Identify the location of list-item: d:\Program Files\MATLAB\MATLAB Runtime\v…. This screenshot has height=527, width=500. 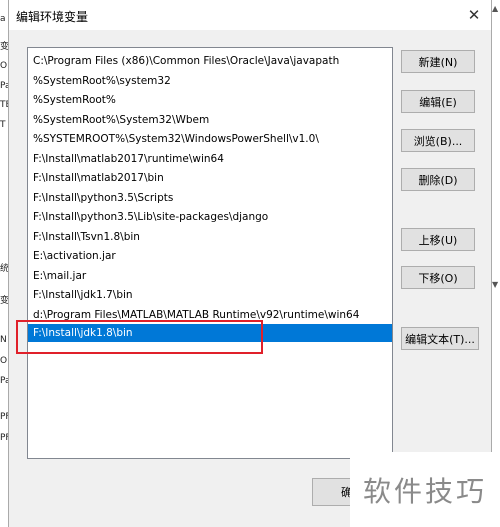
(210, 315).